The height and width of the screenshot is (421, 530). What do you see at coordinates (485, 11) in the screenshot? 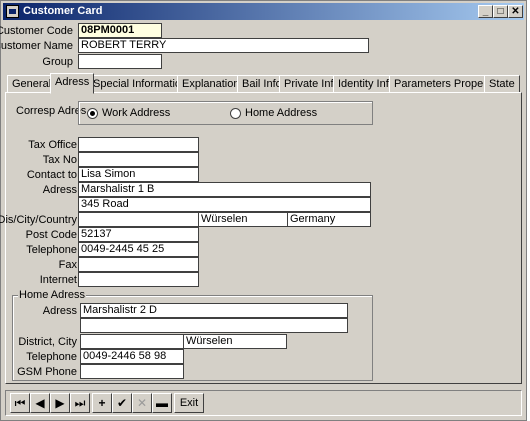
I see `minimize-button: _` at bounding box center [485, 11].